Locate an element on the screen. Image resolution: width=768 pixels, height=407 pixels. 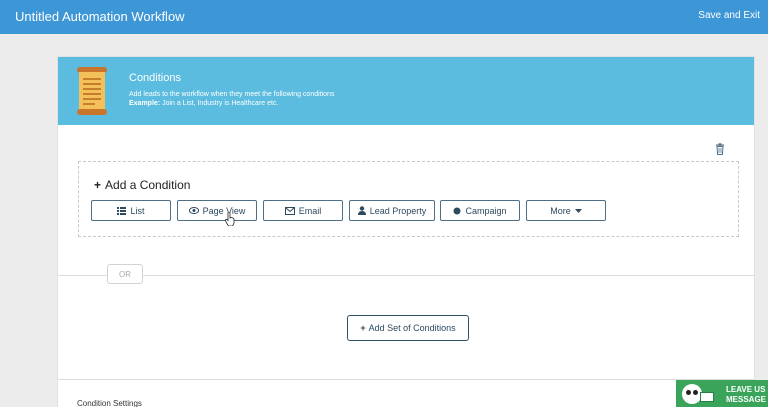
circle-icon is located at coordinates (457, 210).